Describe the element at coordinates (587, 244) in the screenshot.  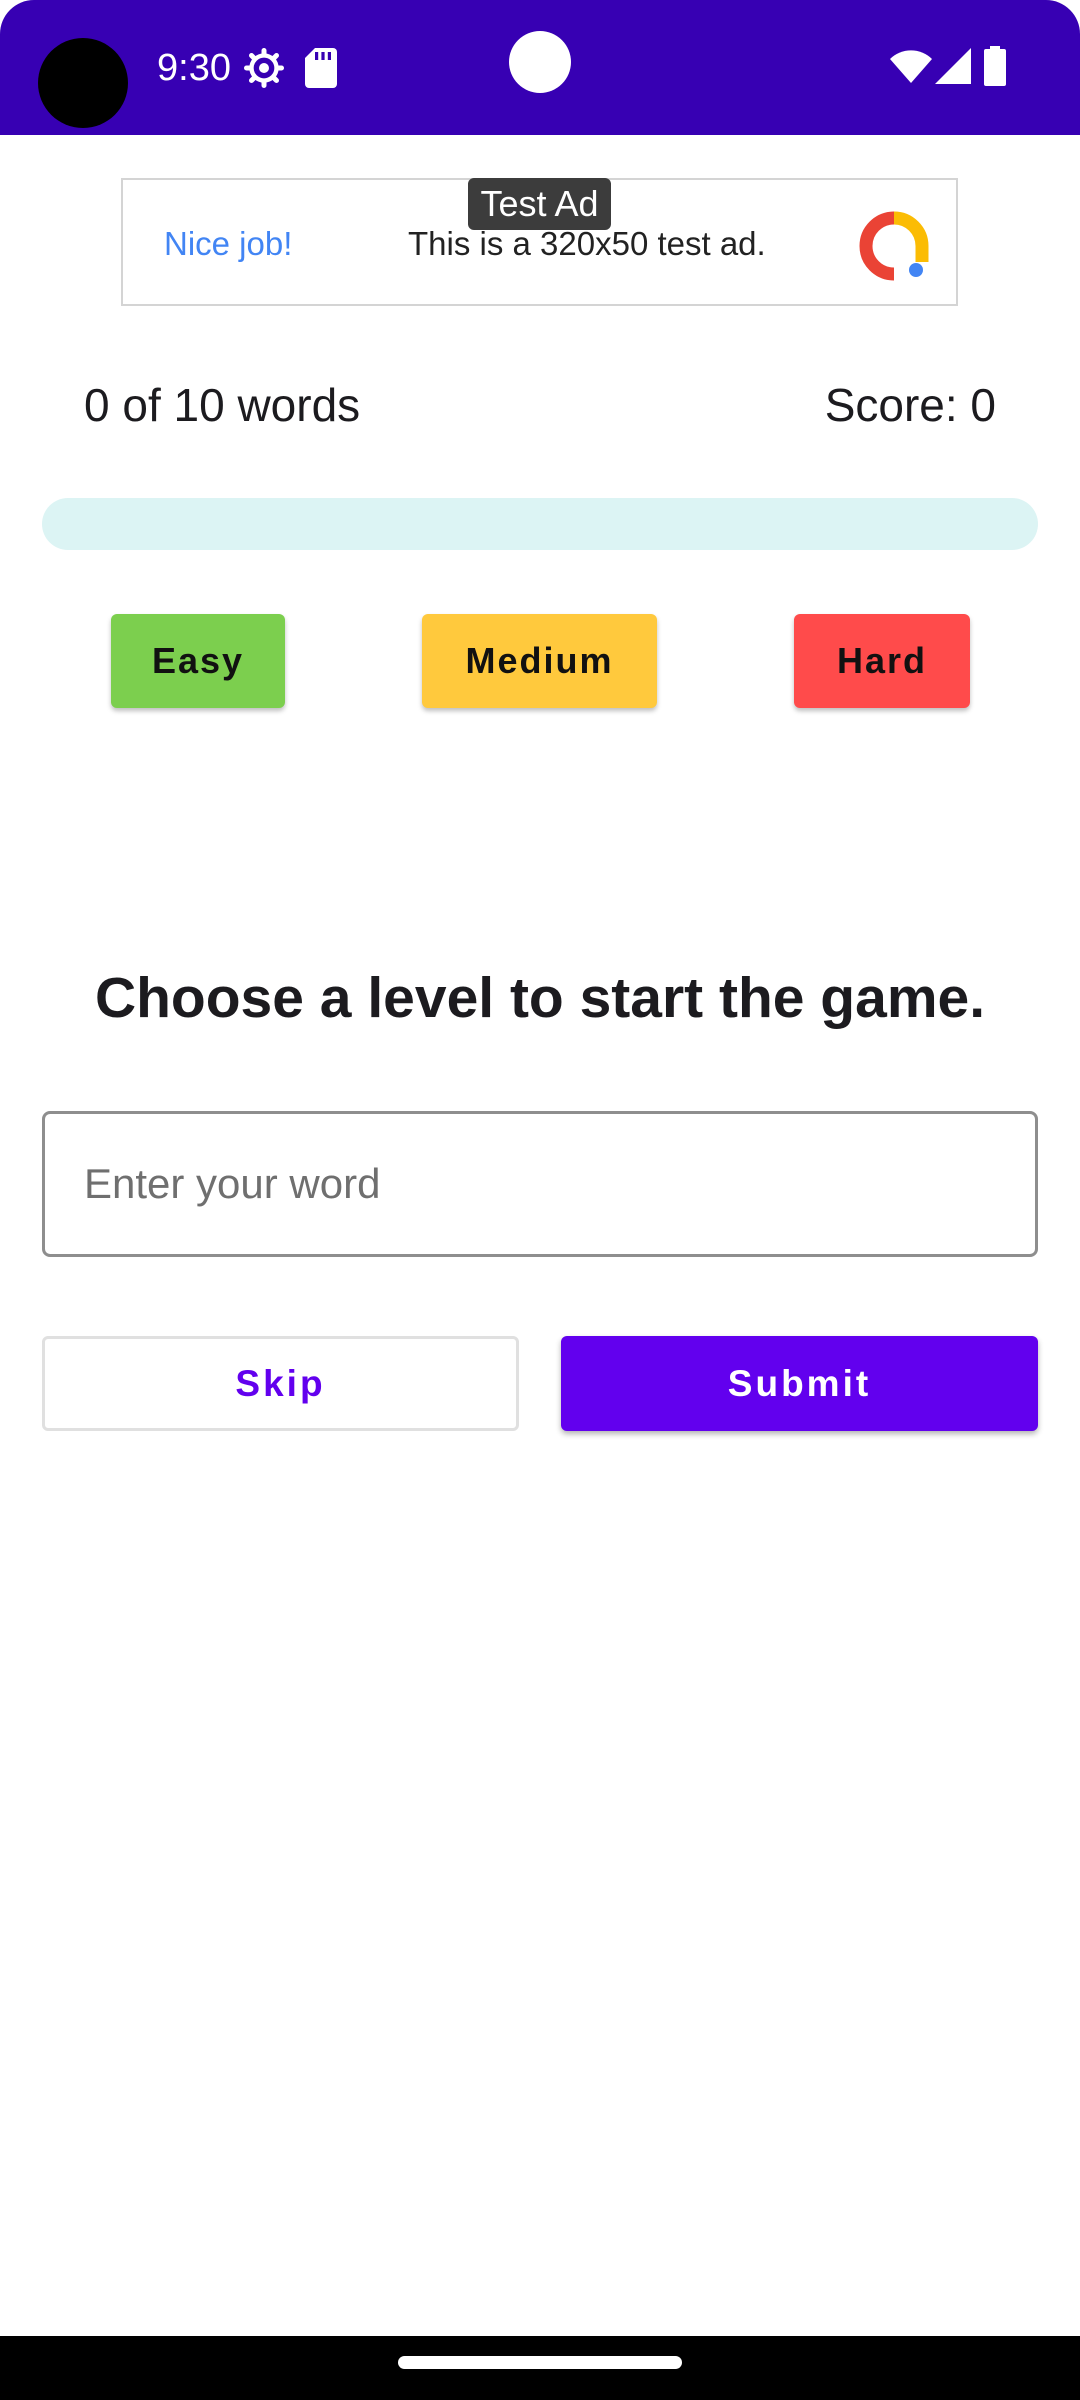
I see `ad-body-text: This is a 320x50 test ad.` at that location.